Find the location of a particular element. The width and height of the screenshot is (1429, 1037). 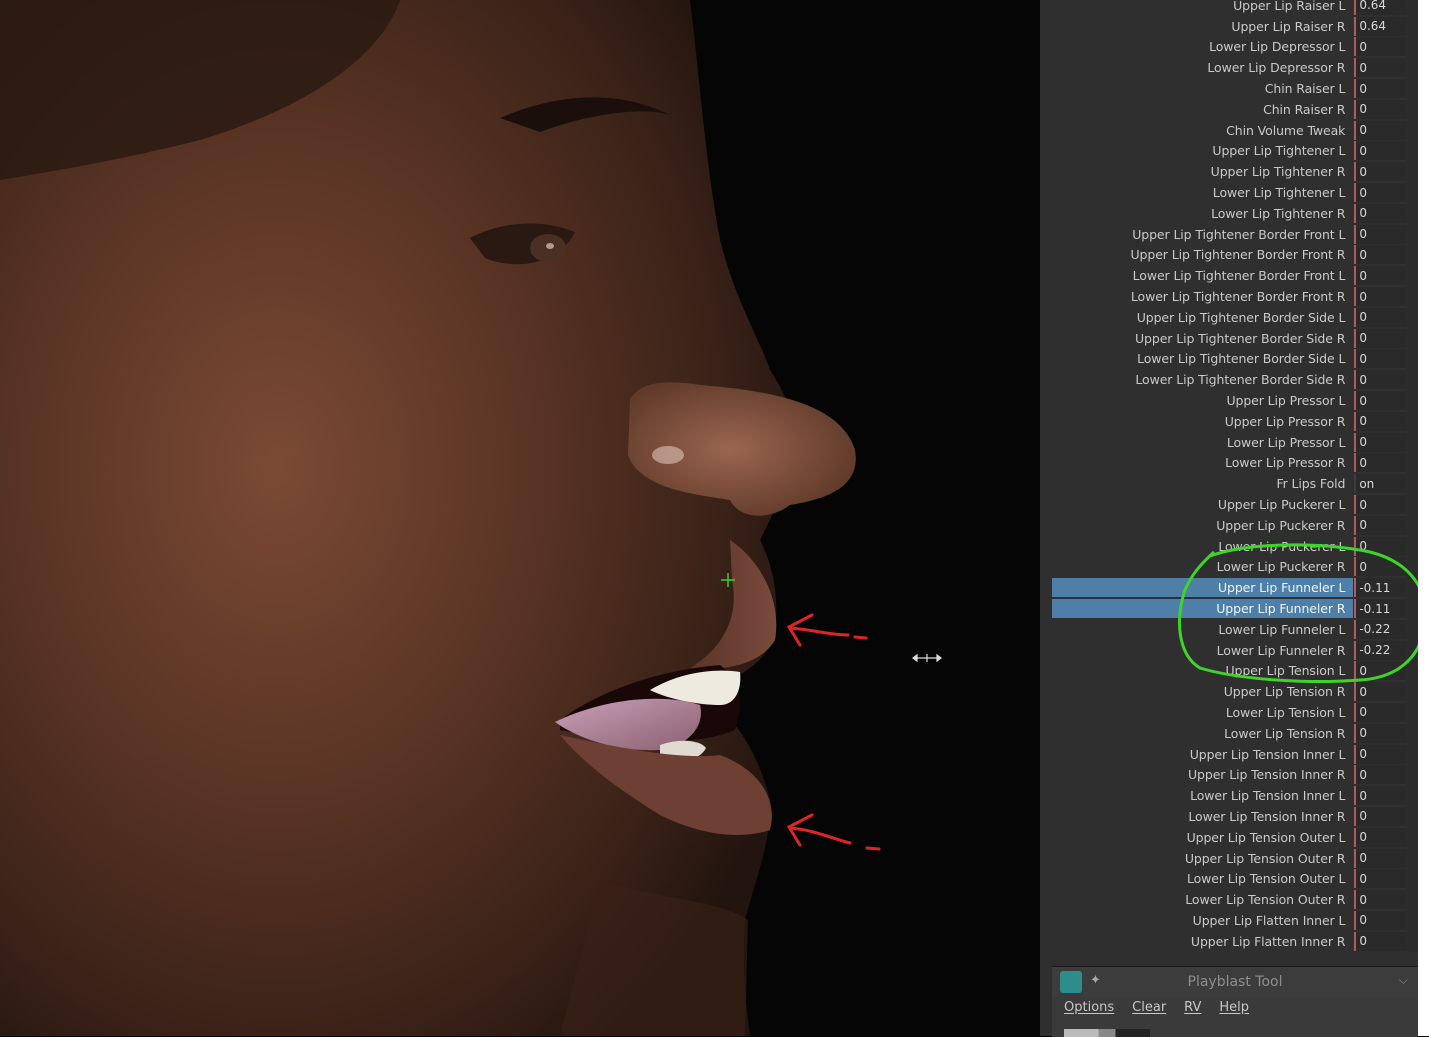

attribute-row: Upper Lip Pressor L 0 is located at coordinates (1234, 400).